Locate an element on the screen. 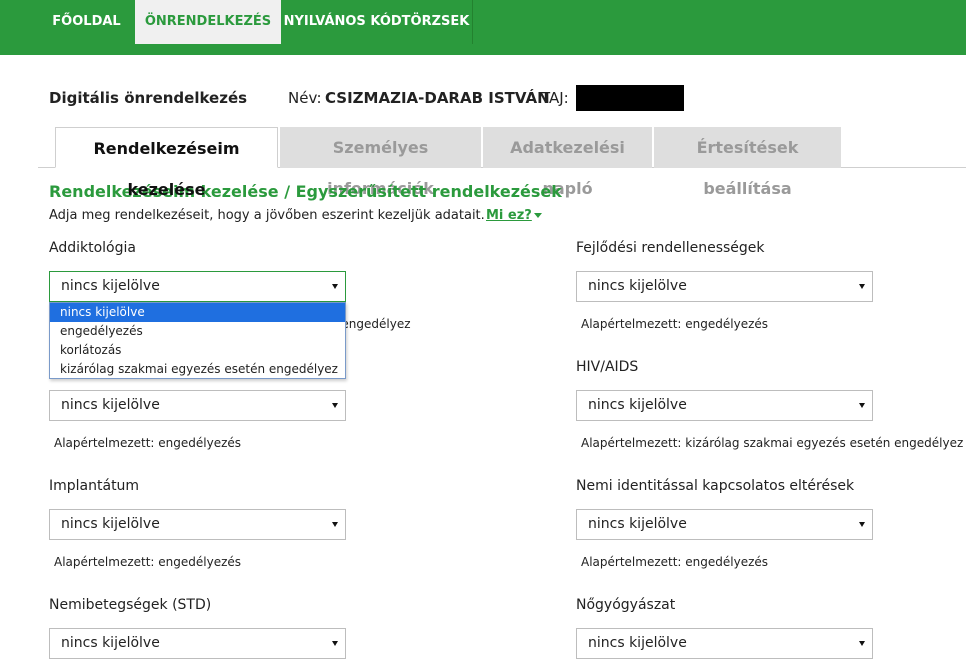 Image resolution: width=966 pixels, height=659 pixels. default-note-gender-identity: Alapértelmezett: engedélyezés is located at coordinates (675, 562).